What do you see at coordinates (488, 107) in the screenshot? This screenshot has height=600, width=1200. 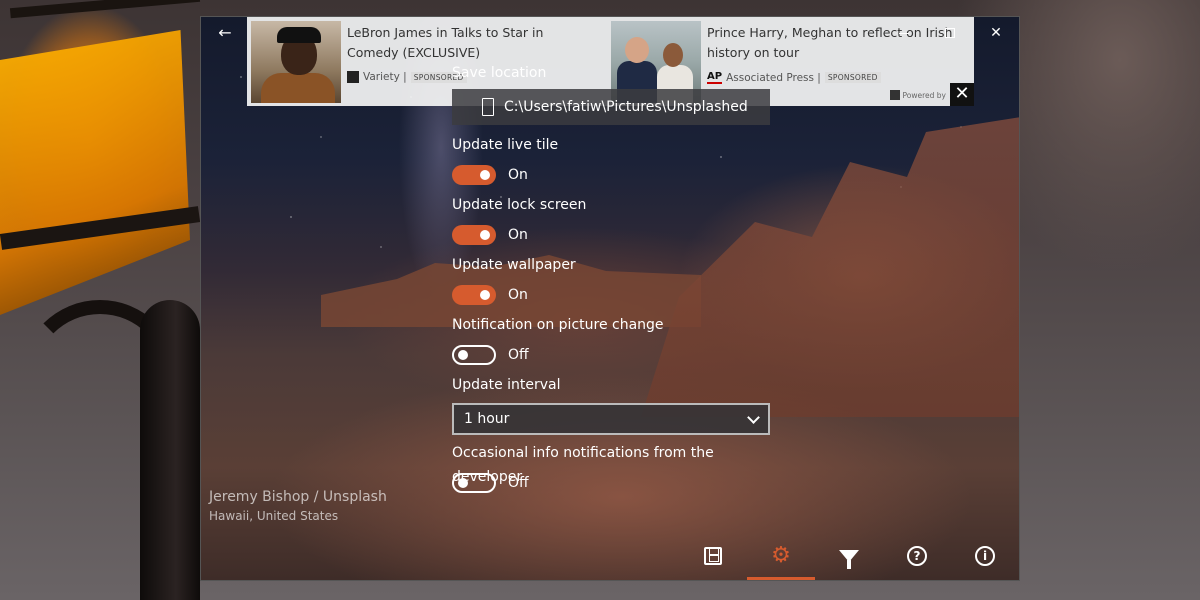 I see `file-icon` at bounding box center [488, 107].